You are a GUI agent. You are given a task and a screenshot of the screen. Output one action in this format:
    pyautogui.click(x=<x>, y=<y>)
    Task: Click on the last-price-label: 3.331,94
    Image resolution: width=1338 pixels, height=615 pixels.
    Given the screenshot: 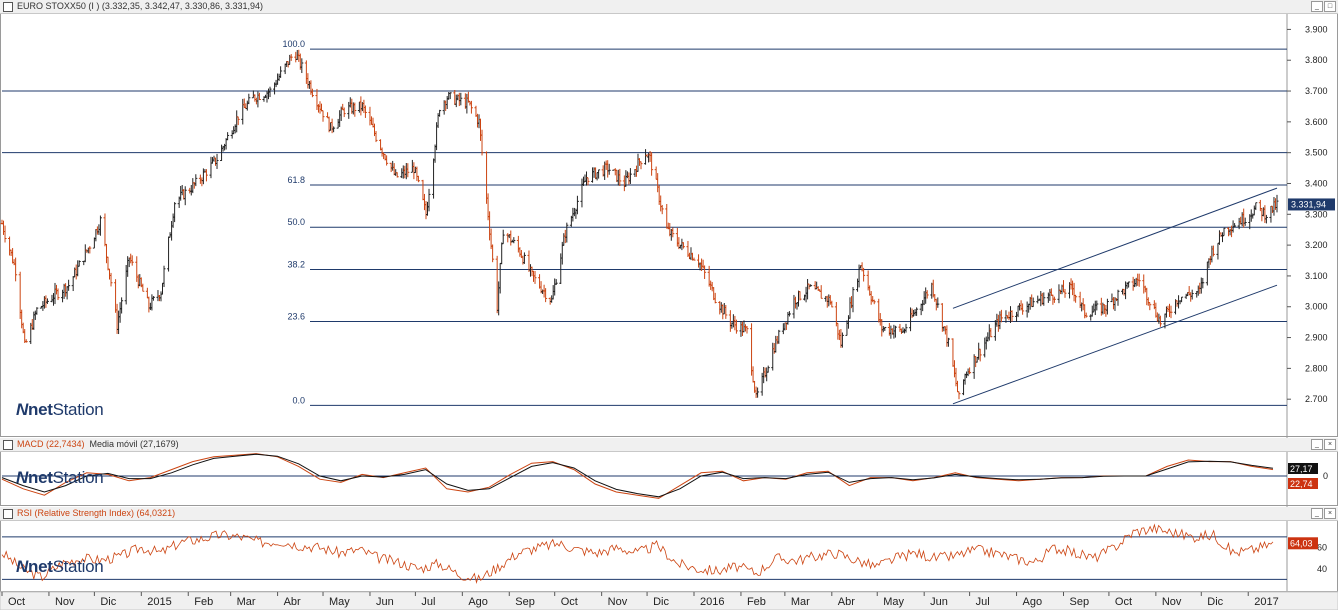 What is the action you would take?
    pyautogui.click(x=1308, y=204)
    